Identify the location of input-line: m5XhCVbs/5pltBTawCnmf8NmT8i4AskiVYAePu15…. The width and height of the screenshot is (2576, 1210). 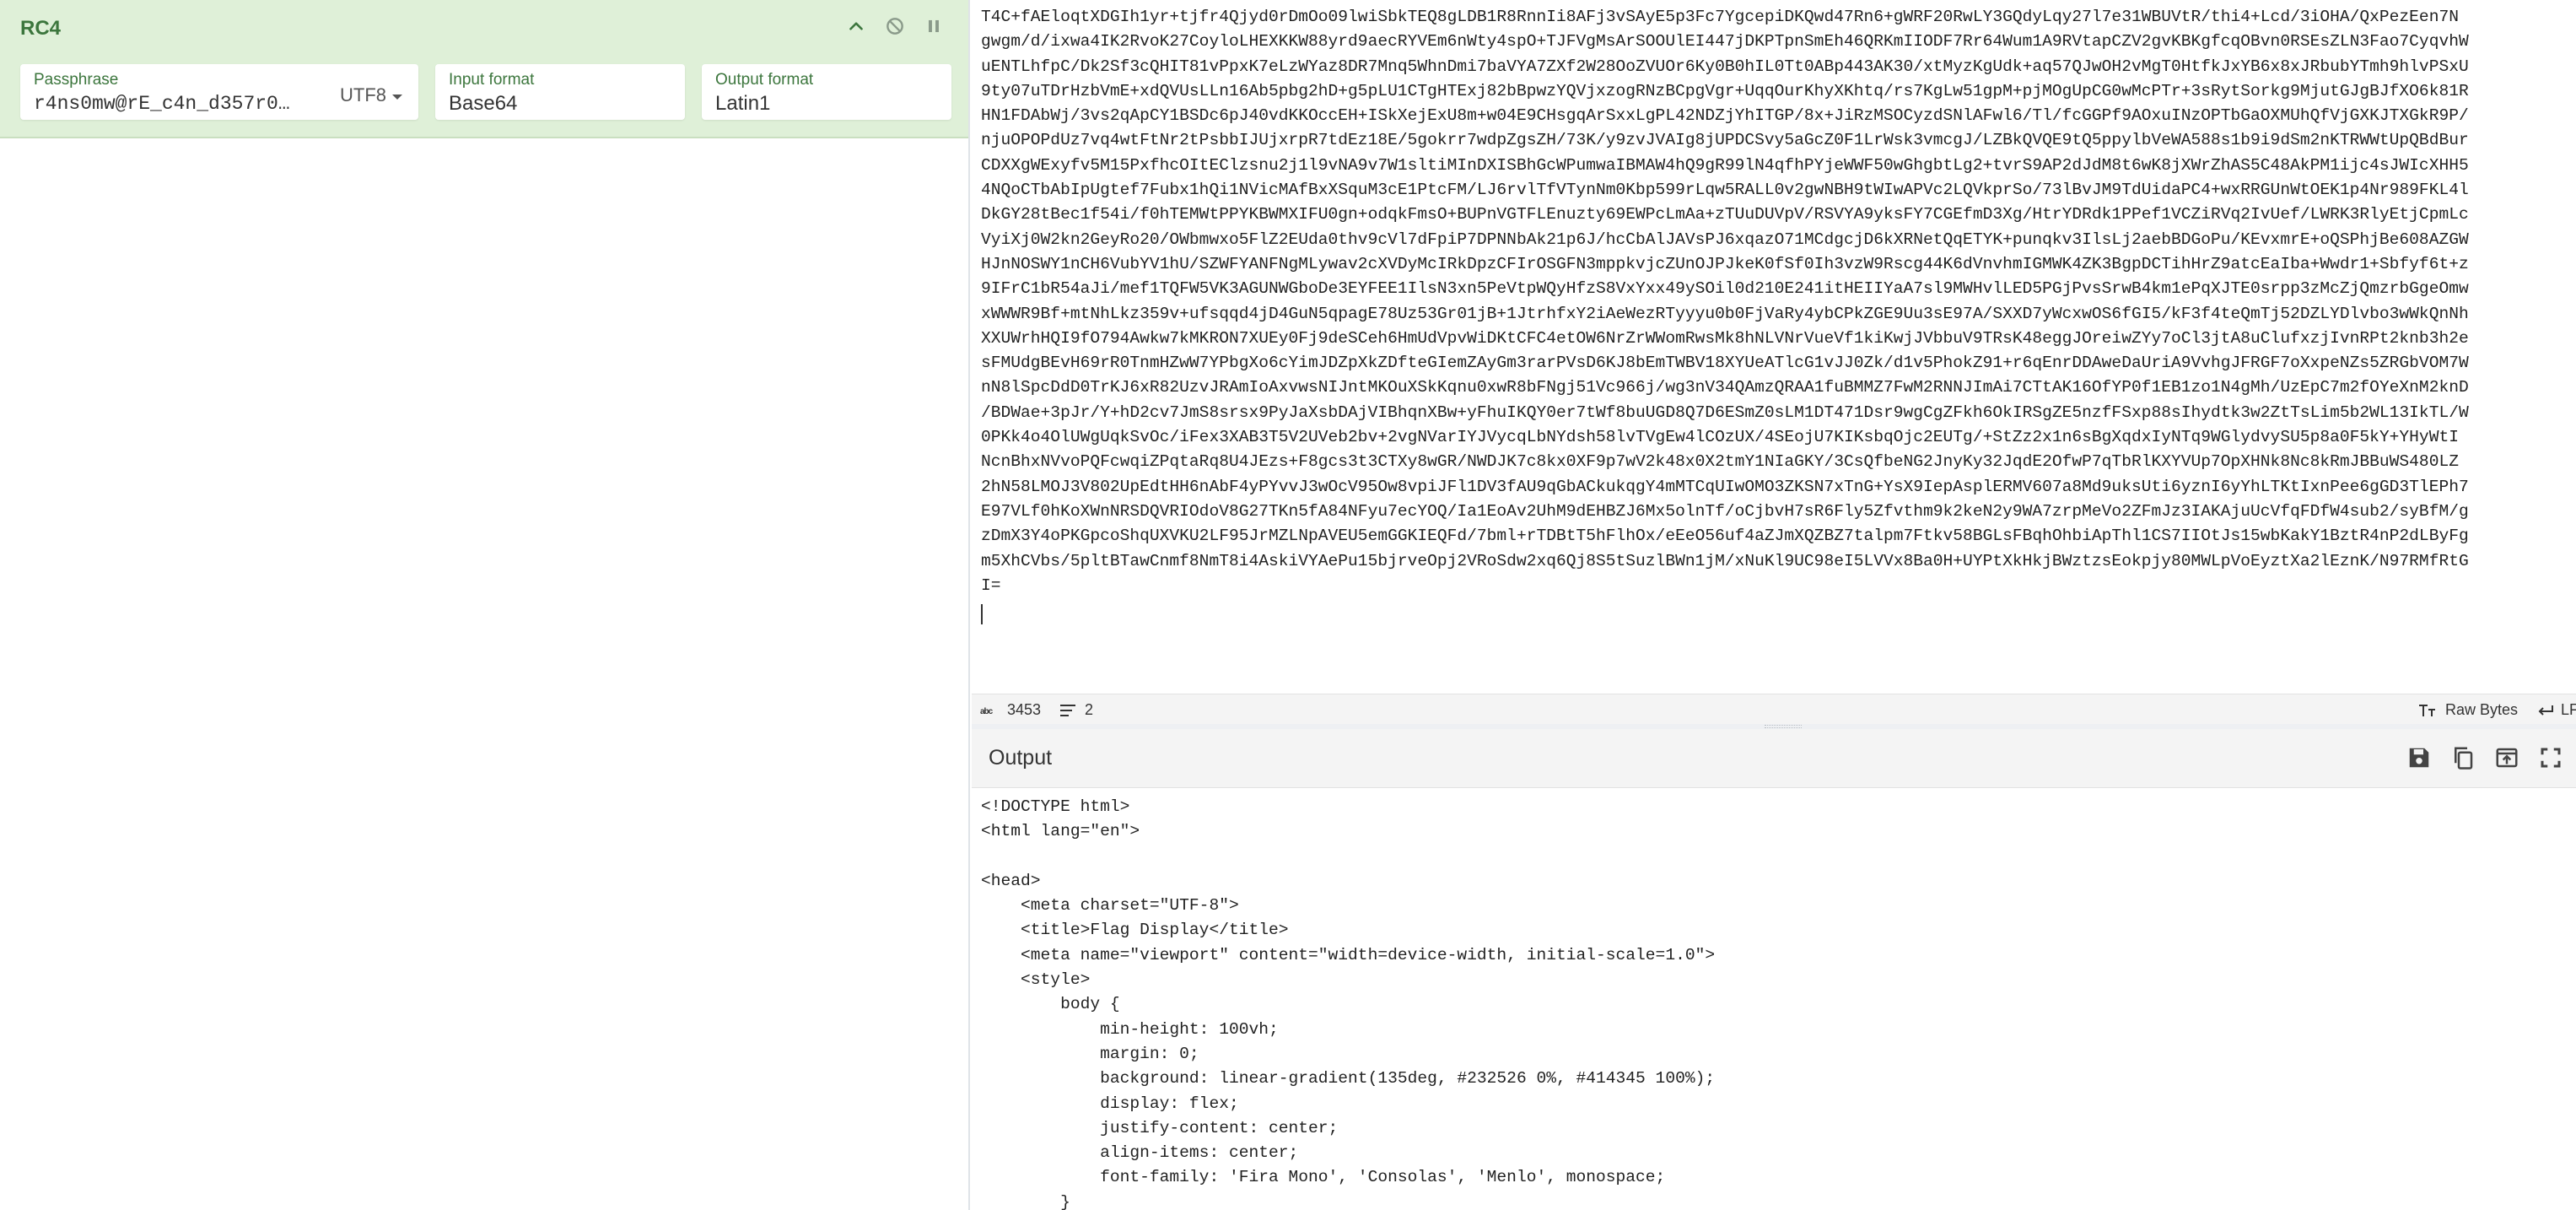
(1725, 560).